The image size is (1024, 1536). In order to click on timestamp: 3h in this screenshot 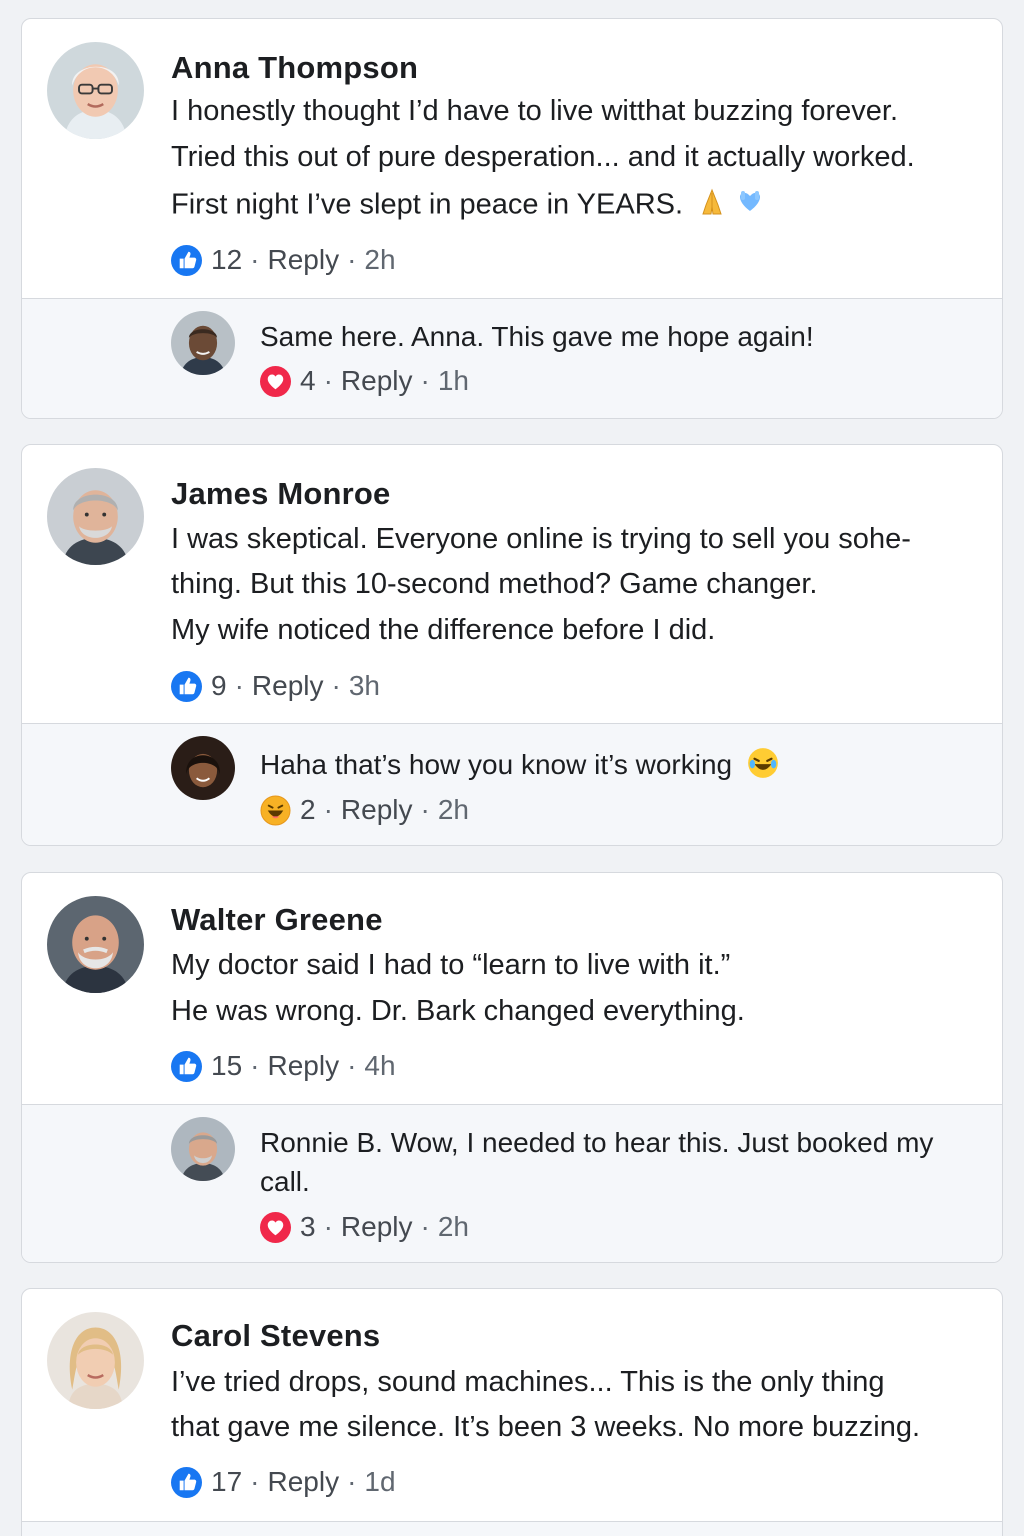, I will do `click(364, 686)`.